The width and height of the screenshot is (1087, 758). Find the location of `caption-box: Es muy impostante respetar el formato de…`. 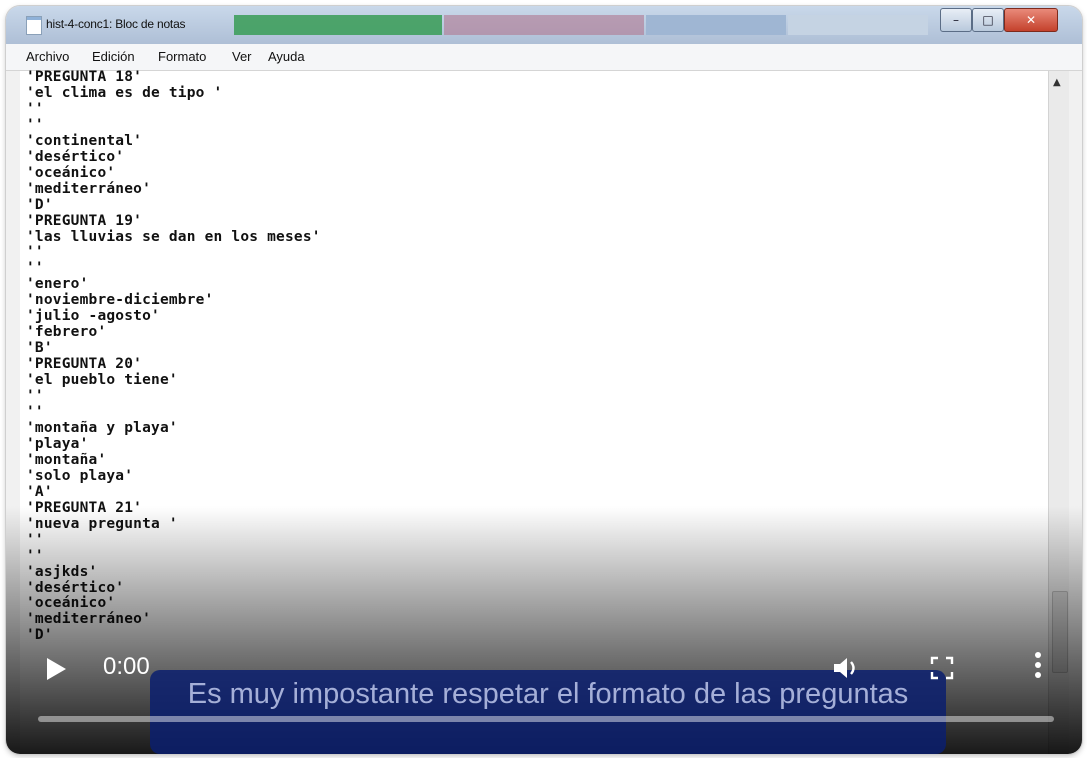

caption-box: Es muy impostante respetar el formato de… is located at coordinates (548, 712).